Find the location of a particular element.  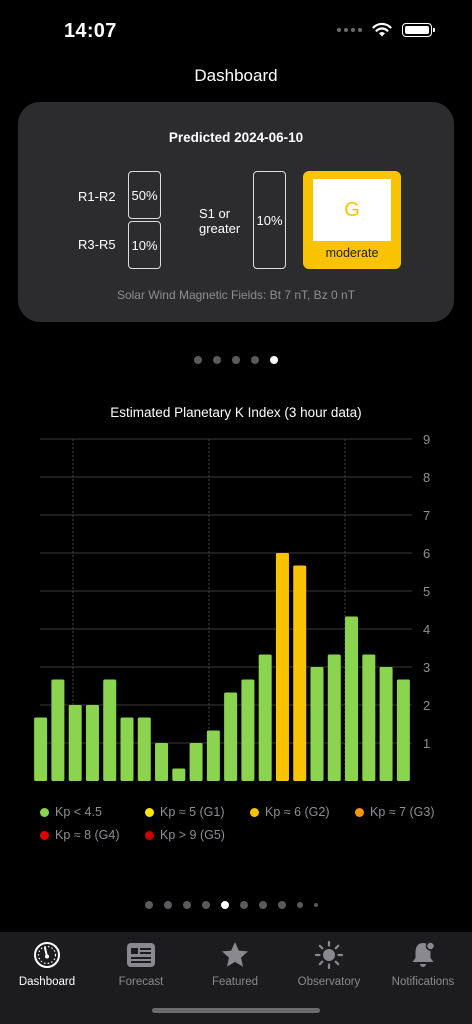

y-tick-label: 3 is located at coordinates (426, 667).